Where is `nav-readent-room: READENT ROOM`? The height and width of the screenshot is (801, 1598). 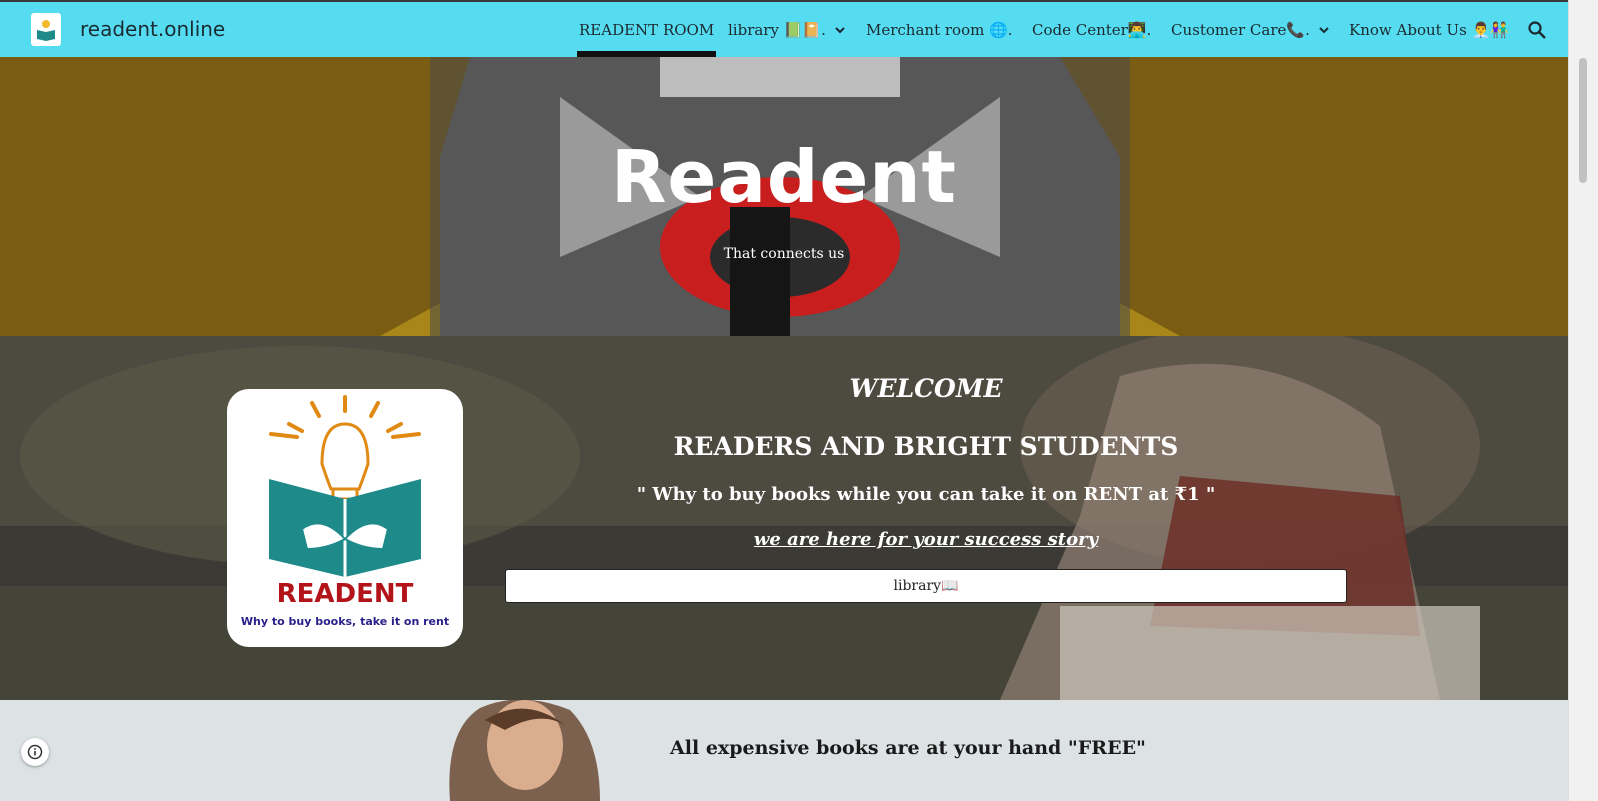 nav-readent-room: READENT ROOM is located at coordinates (646, 29).